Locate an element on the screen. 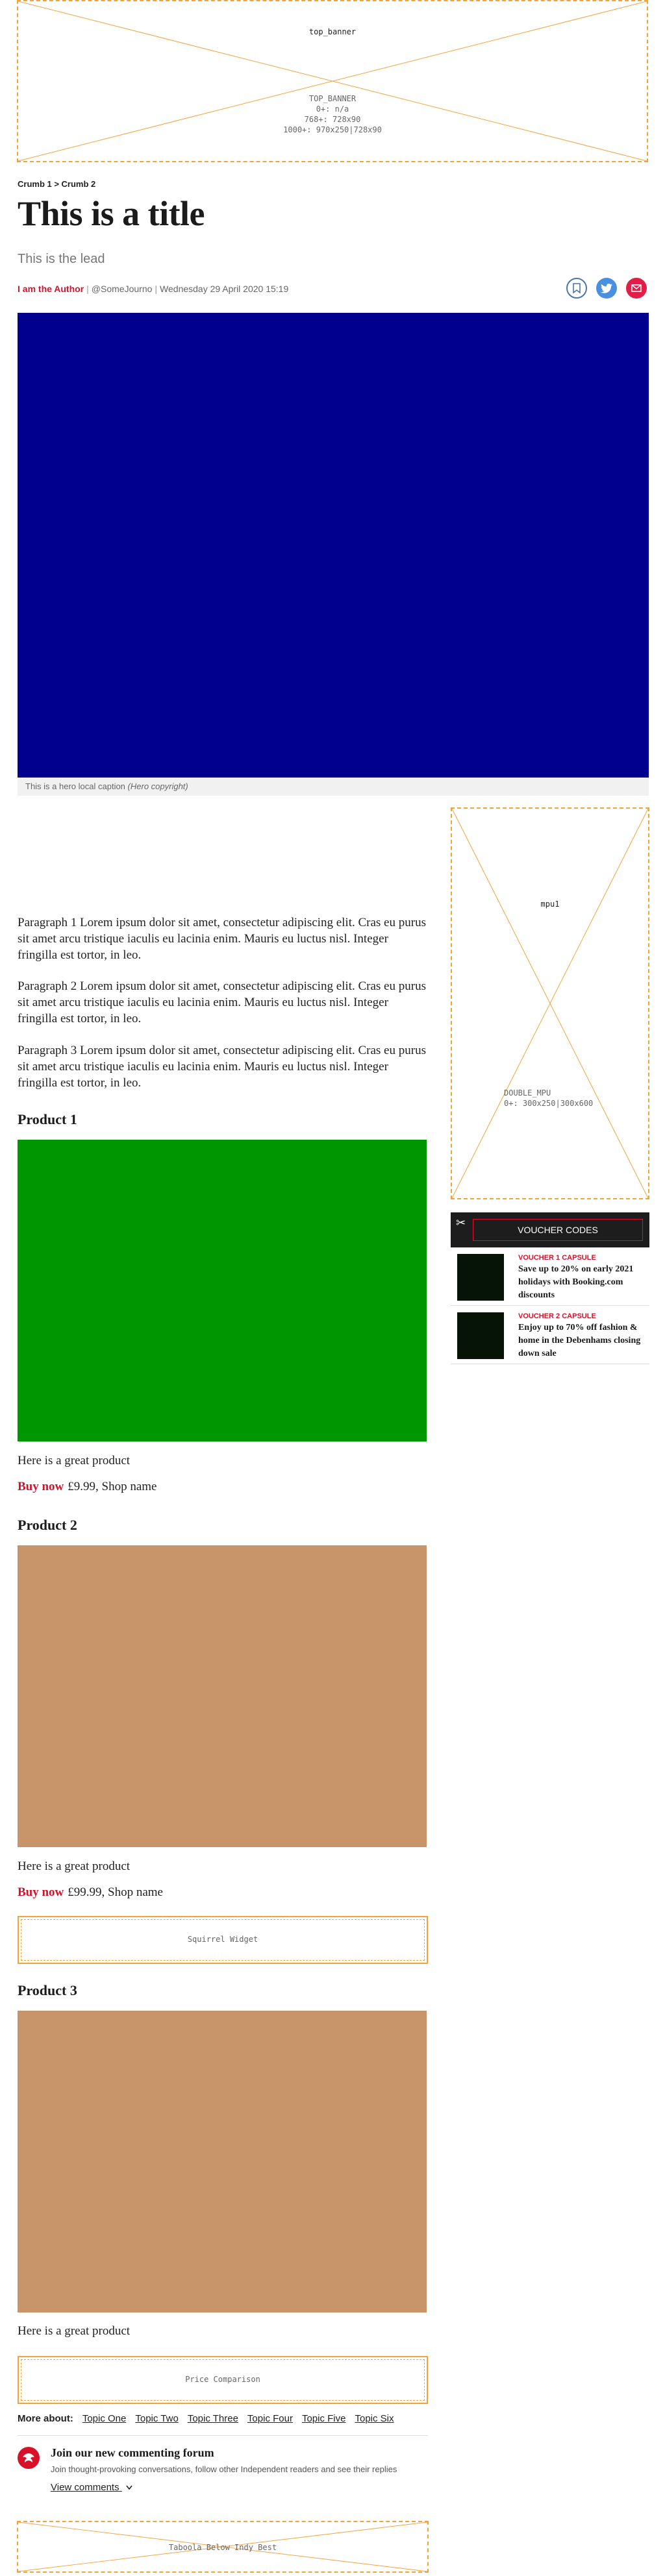 Image resolution: width=665 pixels, height=2576 pixels. forum-title: Join our new commenting forum is located at coordinates (132, 2452).